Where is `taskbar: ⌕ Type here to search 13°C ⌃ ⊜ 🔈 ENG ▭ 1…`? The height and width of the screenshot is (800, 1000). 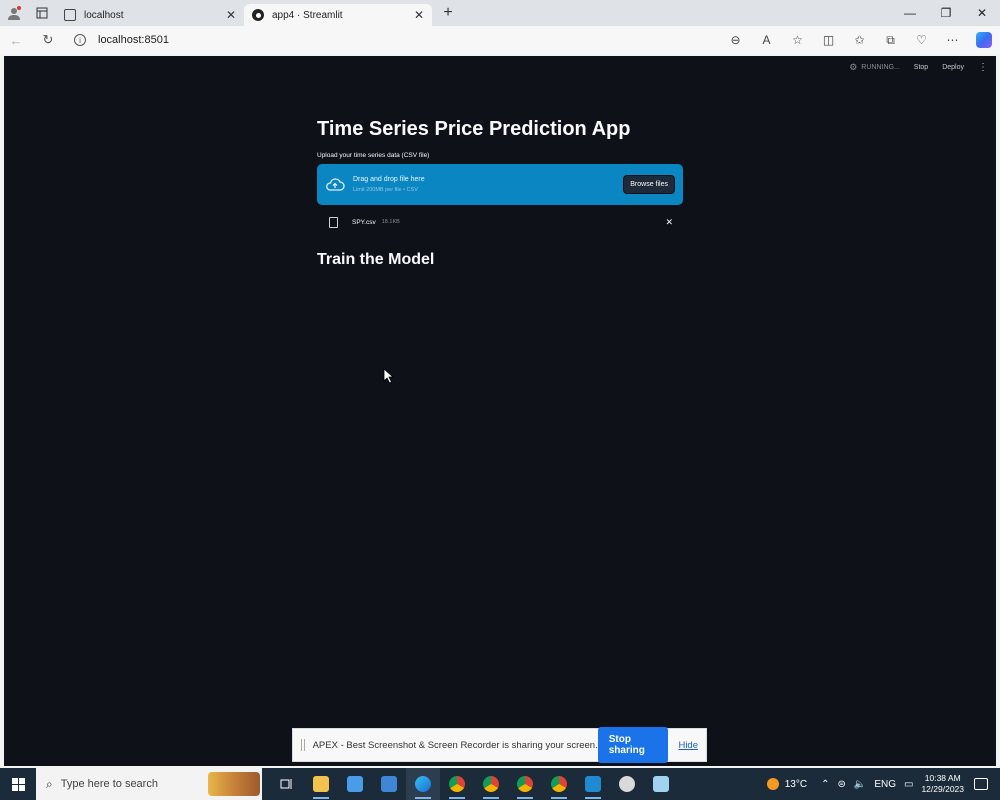
taskbar: ⌕ Type here to search 13°C ⌃ ⊜ 🔈 ENG ▭ 1… is located at coordinates (500, 784).